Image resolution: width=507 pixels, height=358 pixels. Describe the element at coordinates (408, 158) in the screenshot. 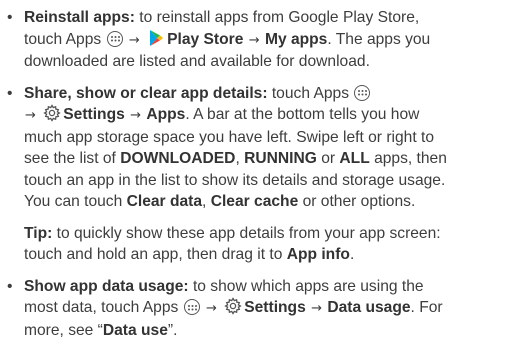

I see `text: apps, then` at that location.